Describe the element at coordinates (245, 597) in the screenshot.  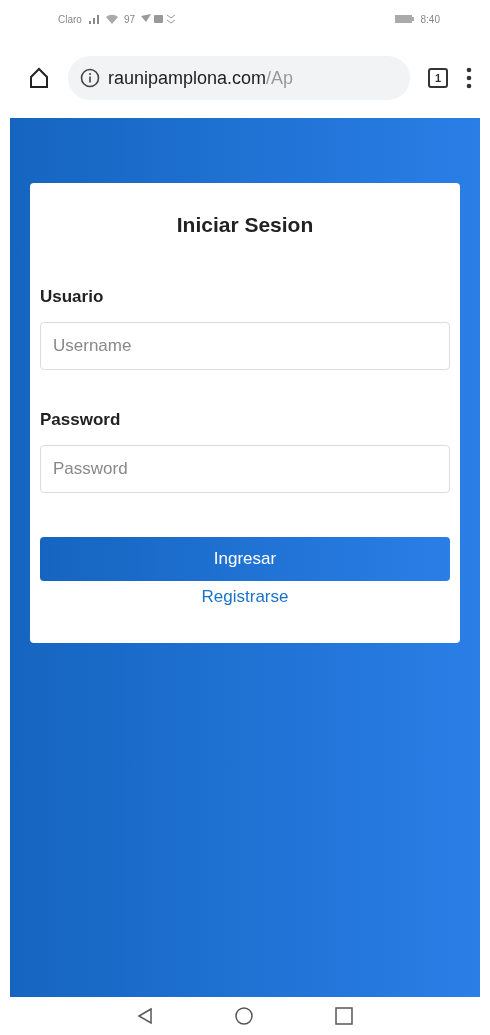
I see `register-link: Registrarse` at that location.